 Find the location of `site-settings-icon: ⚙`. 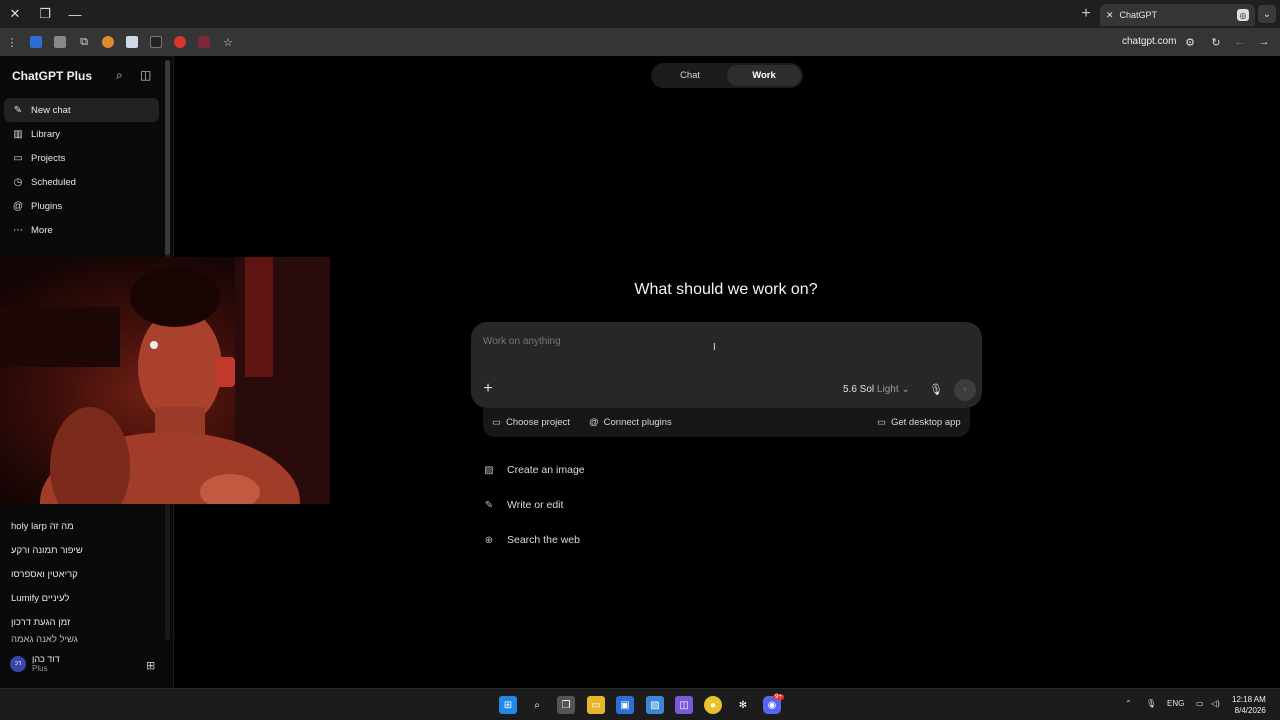

site-settings-icon: ⚙ is located at coordinates (1190, 42).